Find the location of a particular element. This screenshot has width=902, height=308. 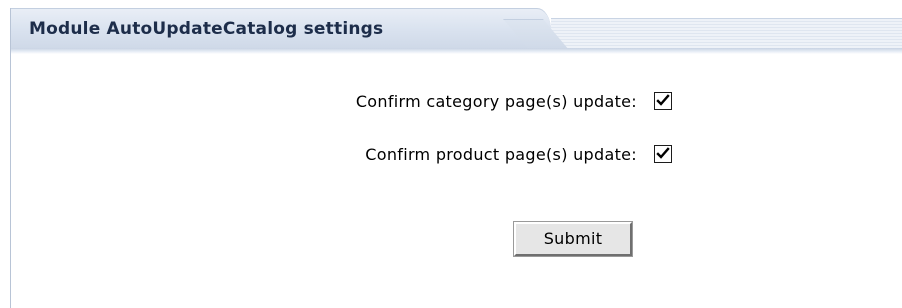

category-update-row: Confirm category page(s) update: is located at coordinates (318, 101).